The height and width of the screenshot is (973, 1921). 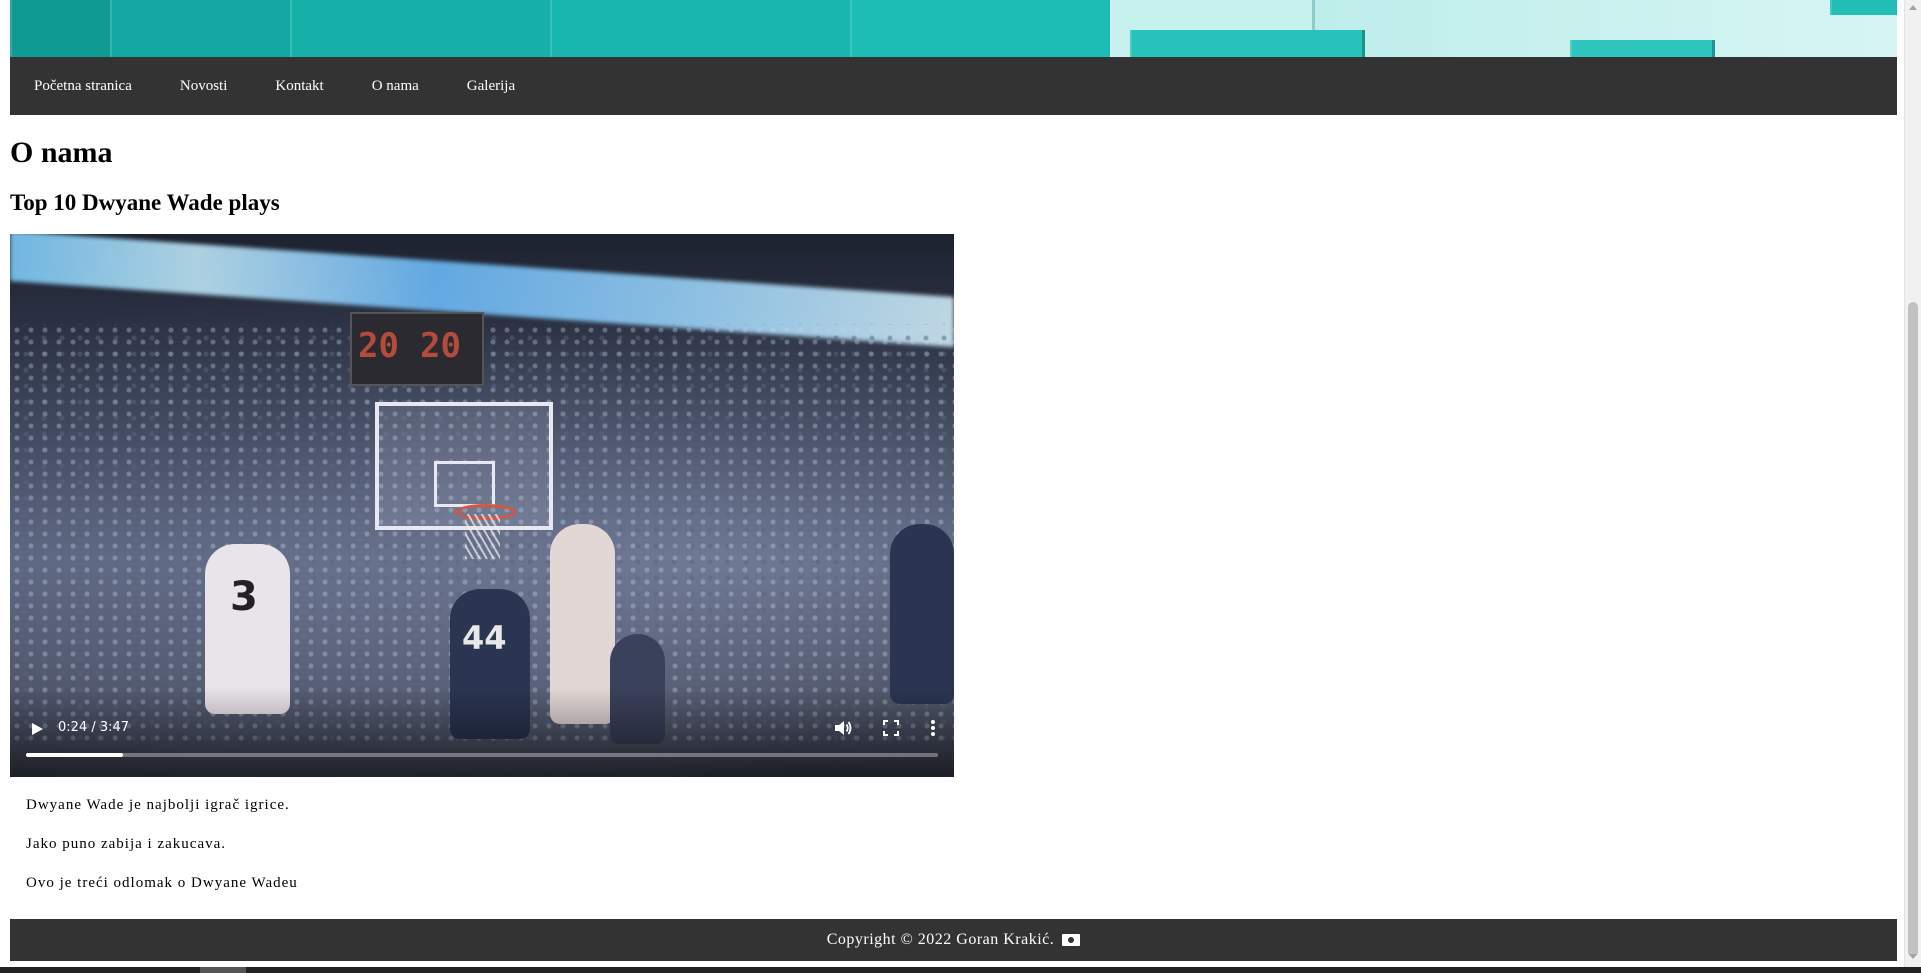 I want to click on nav-item-galerija: Galerija, so click(x=491, y=86).